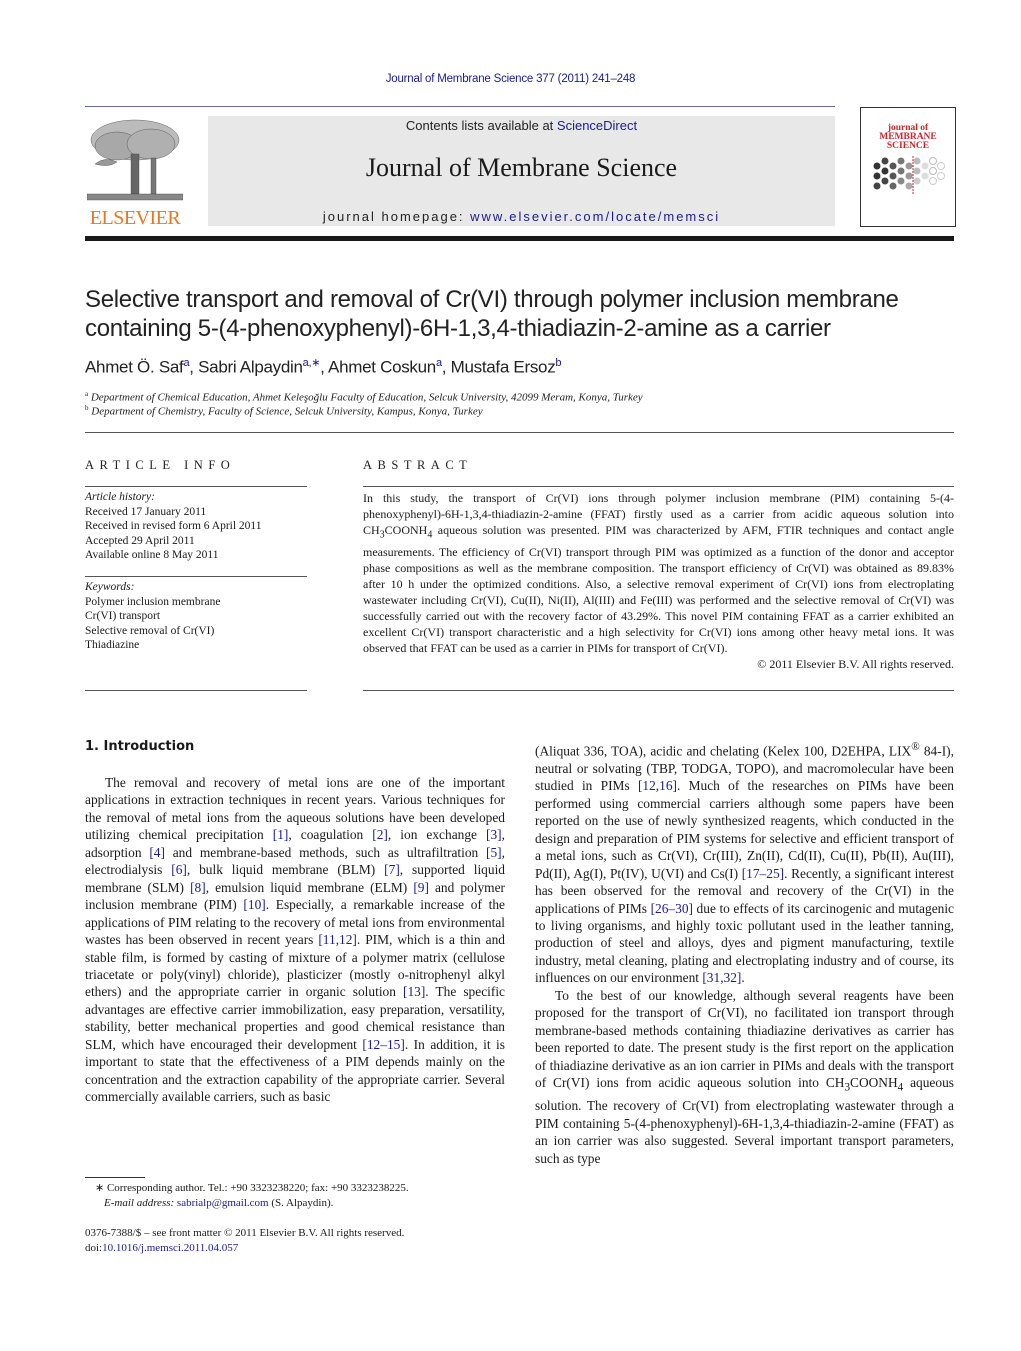 The image size is (1021, 1351). Describe the element at coordinates (140, 540) in the screenshot. I see `history-entry: Accepted 29 April 2011` at that location.